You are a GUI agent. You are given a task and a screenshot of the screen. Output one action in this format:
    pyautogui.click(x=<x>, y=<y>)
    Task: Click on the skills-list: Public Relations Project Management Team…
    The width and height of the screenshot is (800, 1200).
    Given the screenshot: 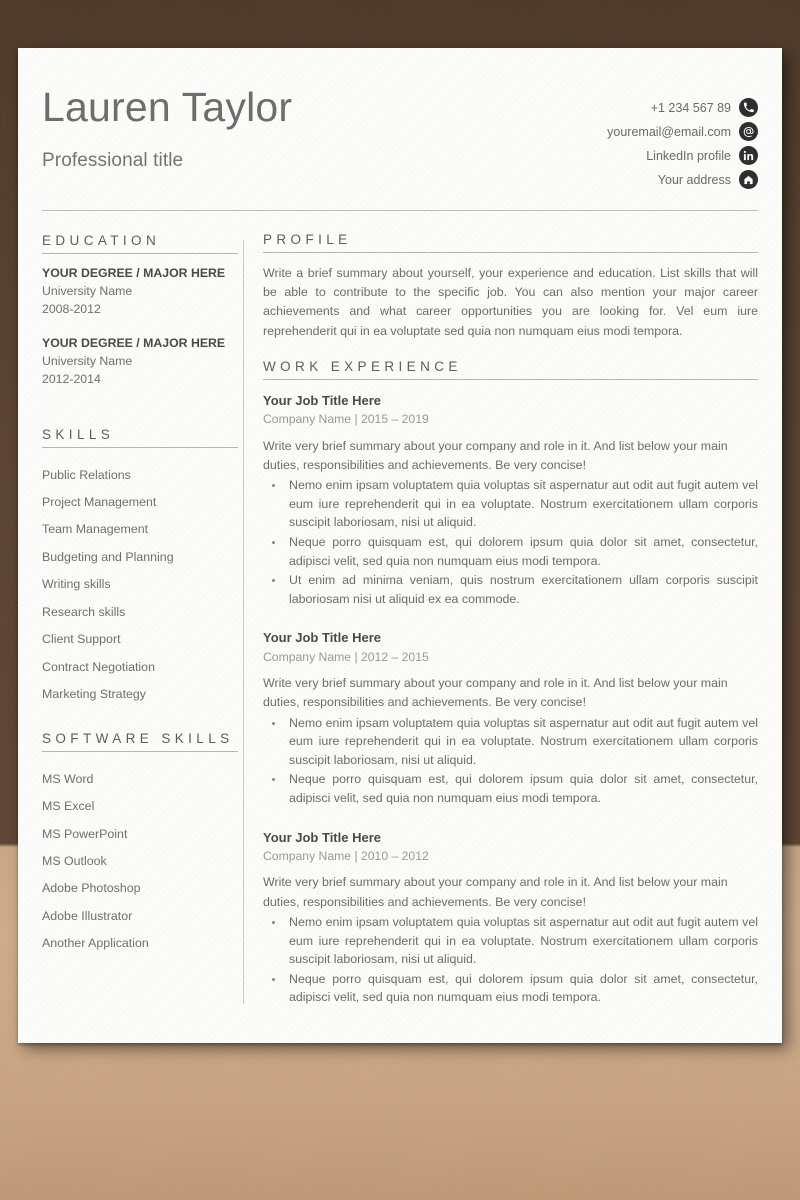 What is the action you would take?
    pyautogui.click(x=135, y=584)
    